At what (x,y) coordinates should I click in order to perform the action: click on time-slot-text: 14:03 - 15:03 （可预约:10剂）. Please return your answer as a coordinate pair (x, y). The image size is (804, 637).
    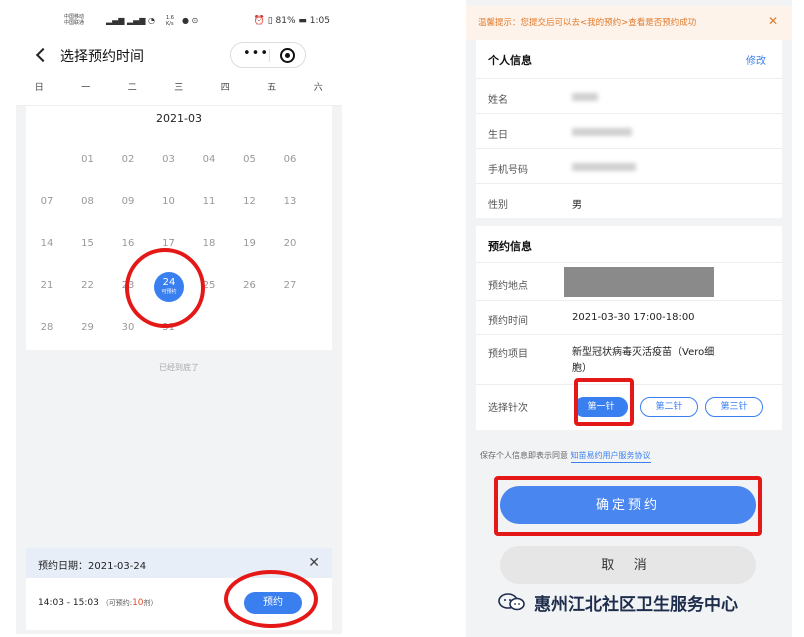
    Looking at the image, I should click on (98, 603).